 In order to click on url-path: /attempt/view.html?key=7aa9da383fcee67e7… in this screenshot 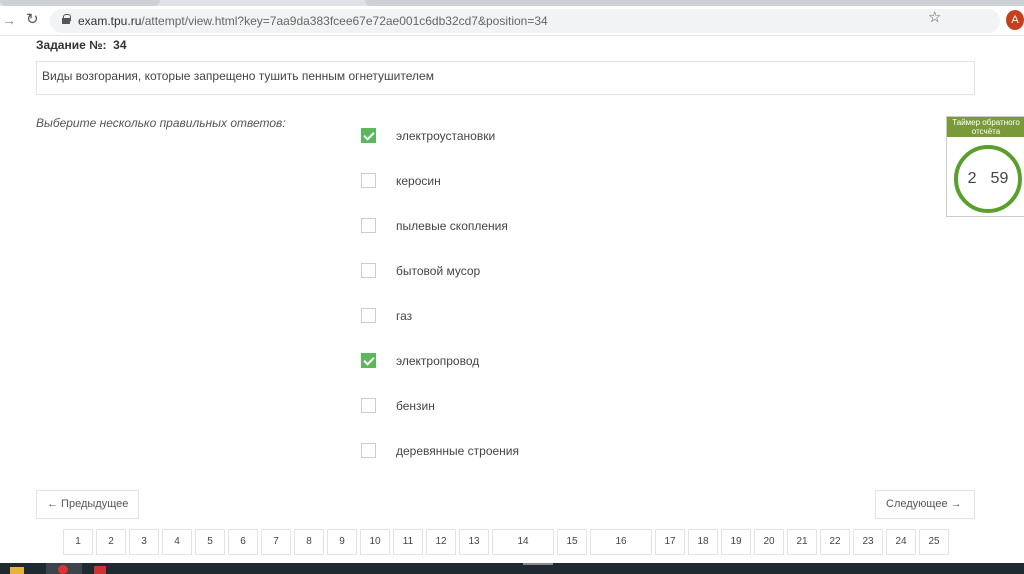, I will do `click(344, 21)`.